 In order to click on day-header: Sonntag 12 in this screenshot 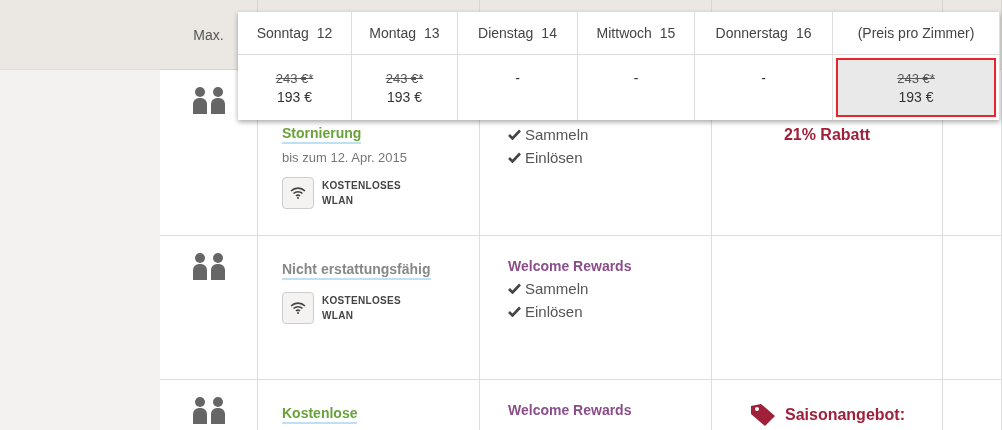, I will do `click(295, 33)`.